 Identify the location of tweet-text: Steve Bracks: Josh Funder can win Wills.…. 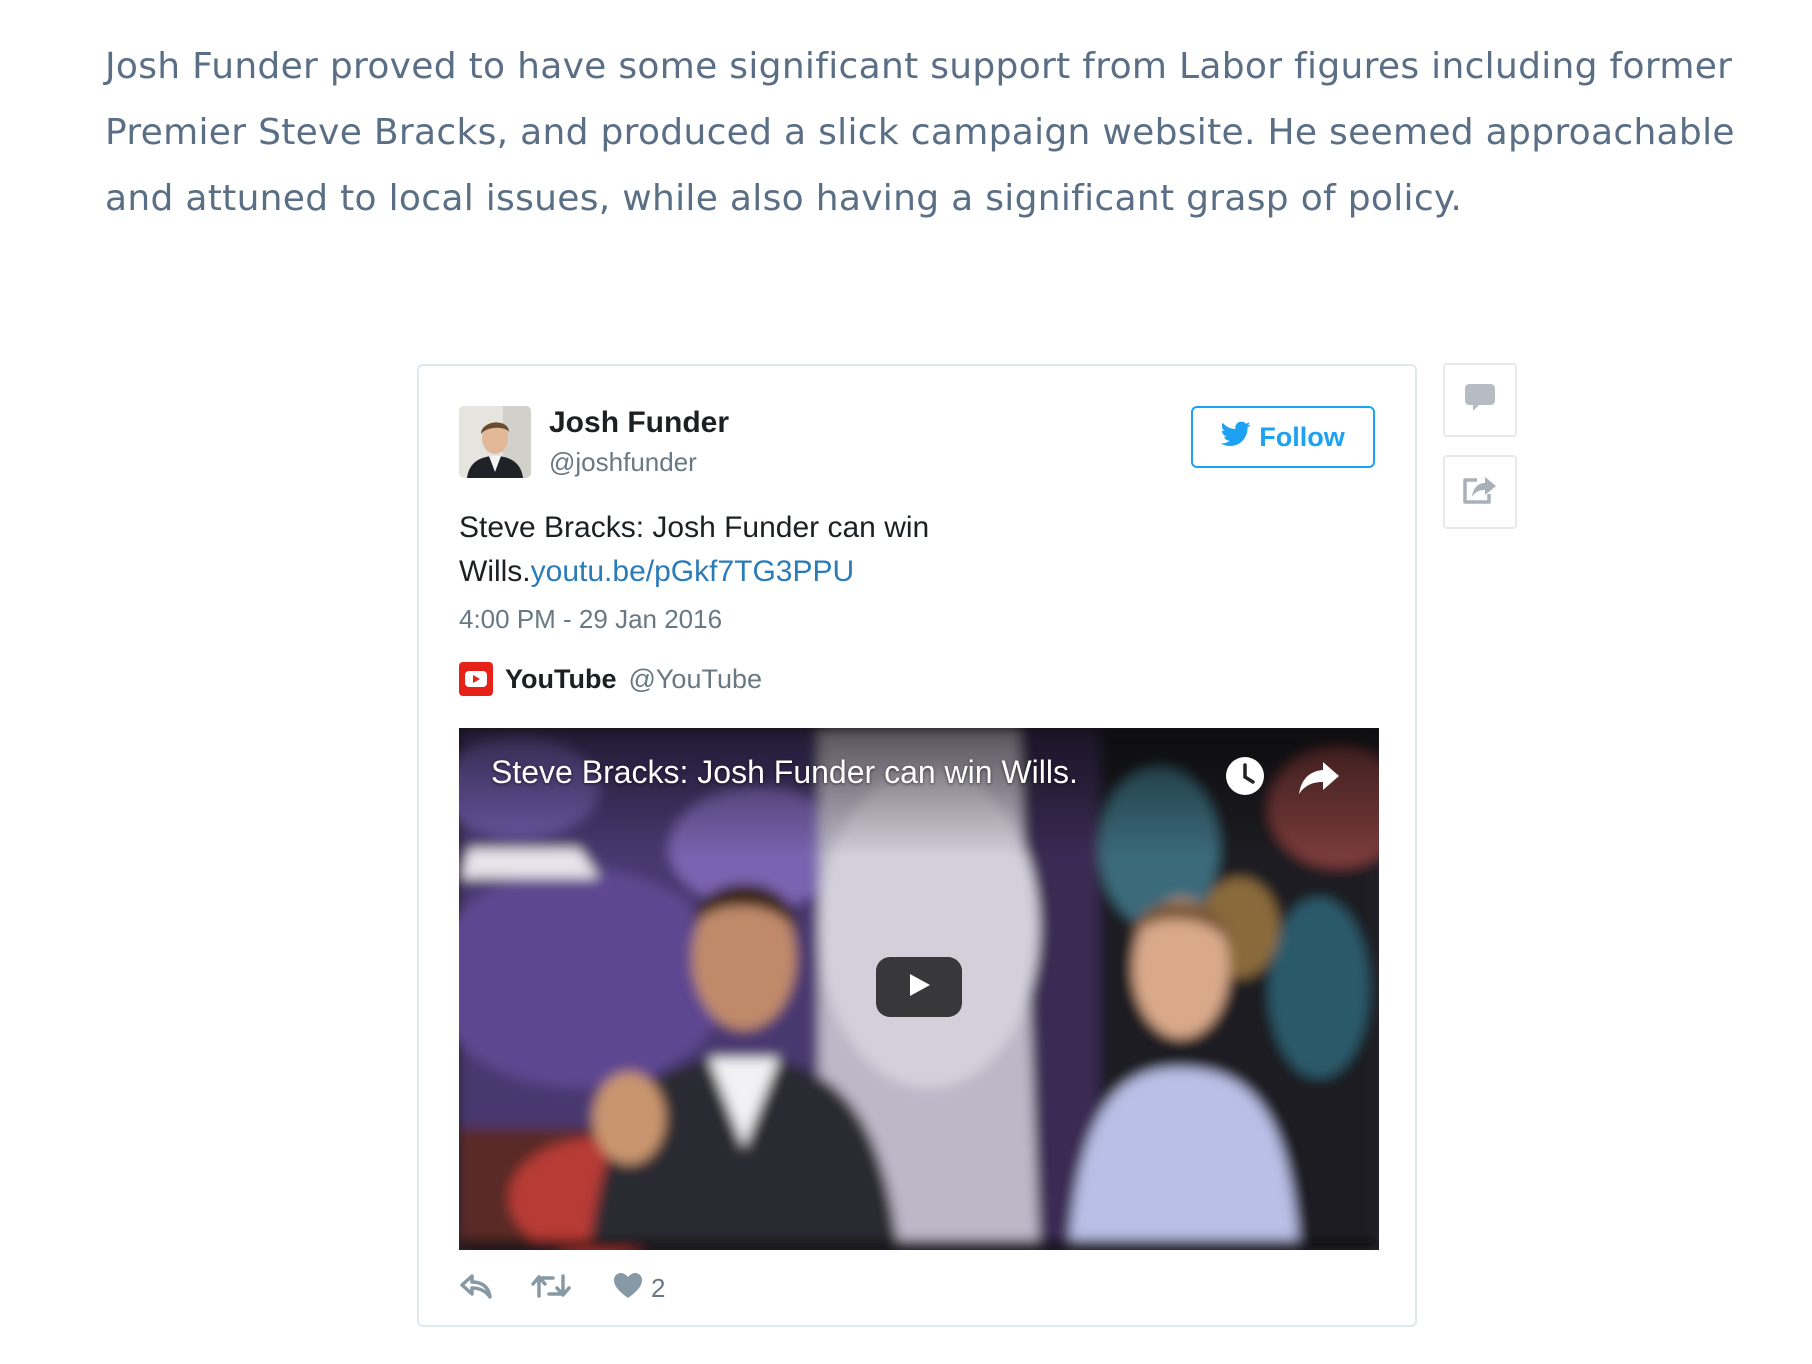
(739, 550).